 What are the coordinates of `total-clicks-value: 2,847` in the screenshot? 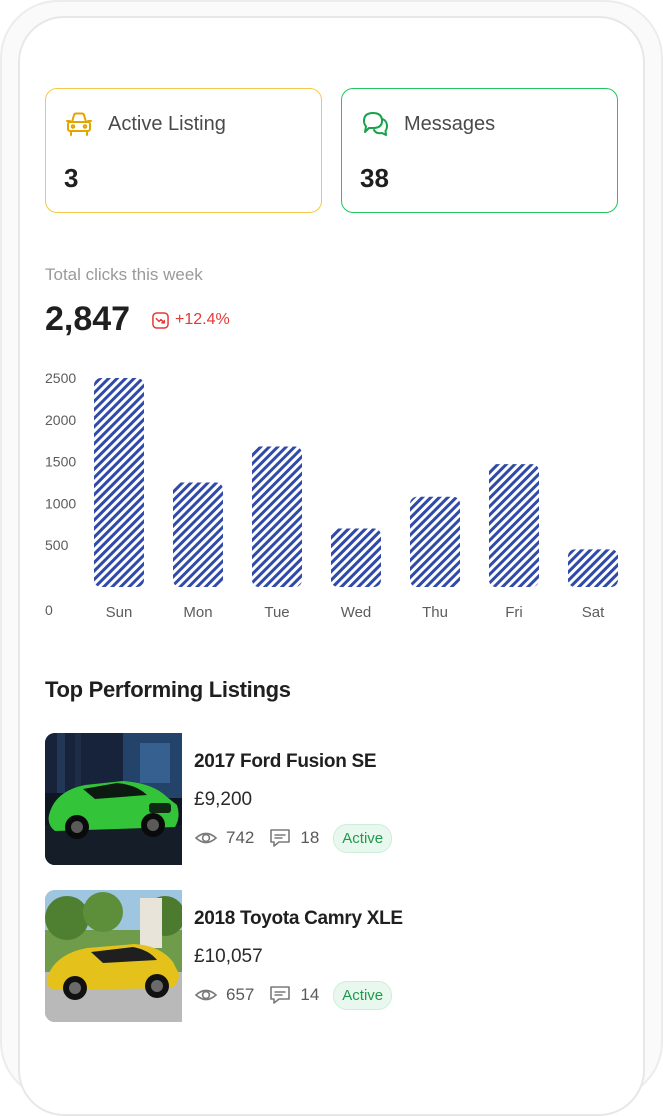 It's located at (88, 319).